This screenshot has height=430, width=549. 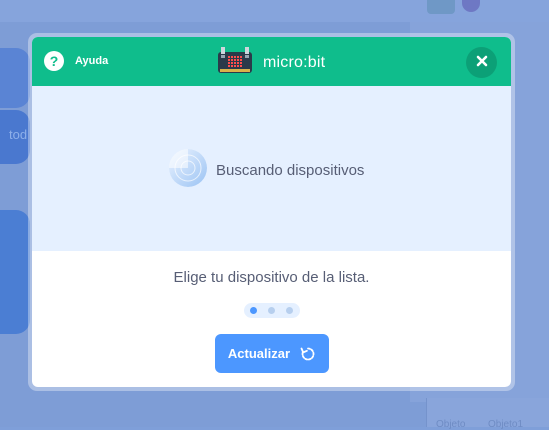 I want to click on modal-header: ? Ayuda micro:bit, so click(x=271, y=61).